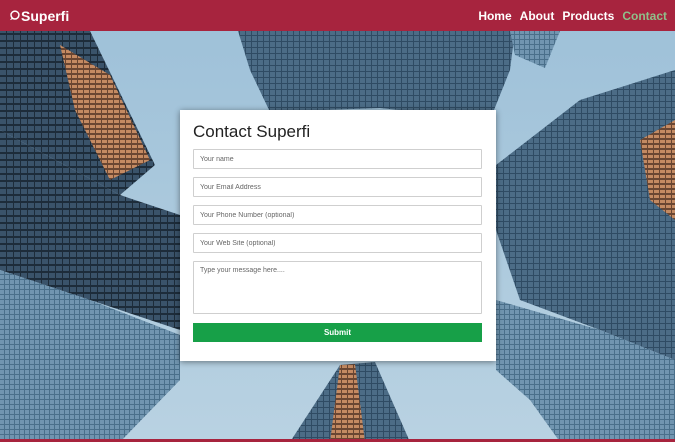  Describe the element at coordinates (337, 287) in the screenshot. I see `message-textarea` at that location.